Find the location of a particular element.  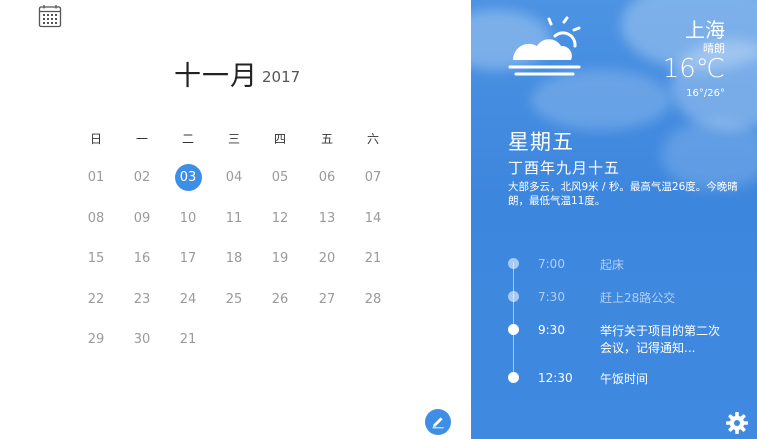

weather-description: 大部多云，北风9米 / 秒。最高气温26度。今晚晴朗，最低气温11度。 is located at coordinates (623, 194).